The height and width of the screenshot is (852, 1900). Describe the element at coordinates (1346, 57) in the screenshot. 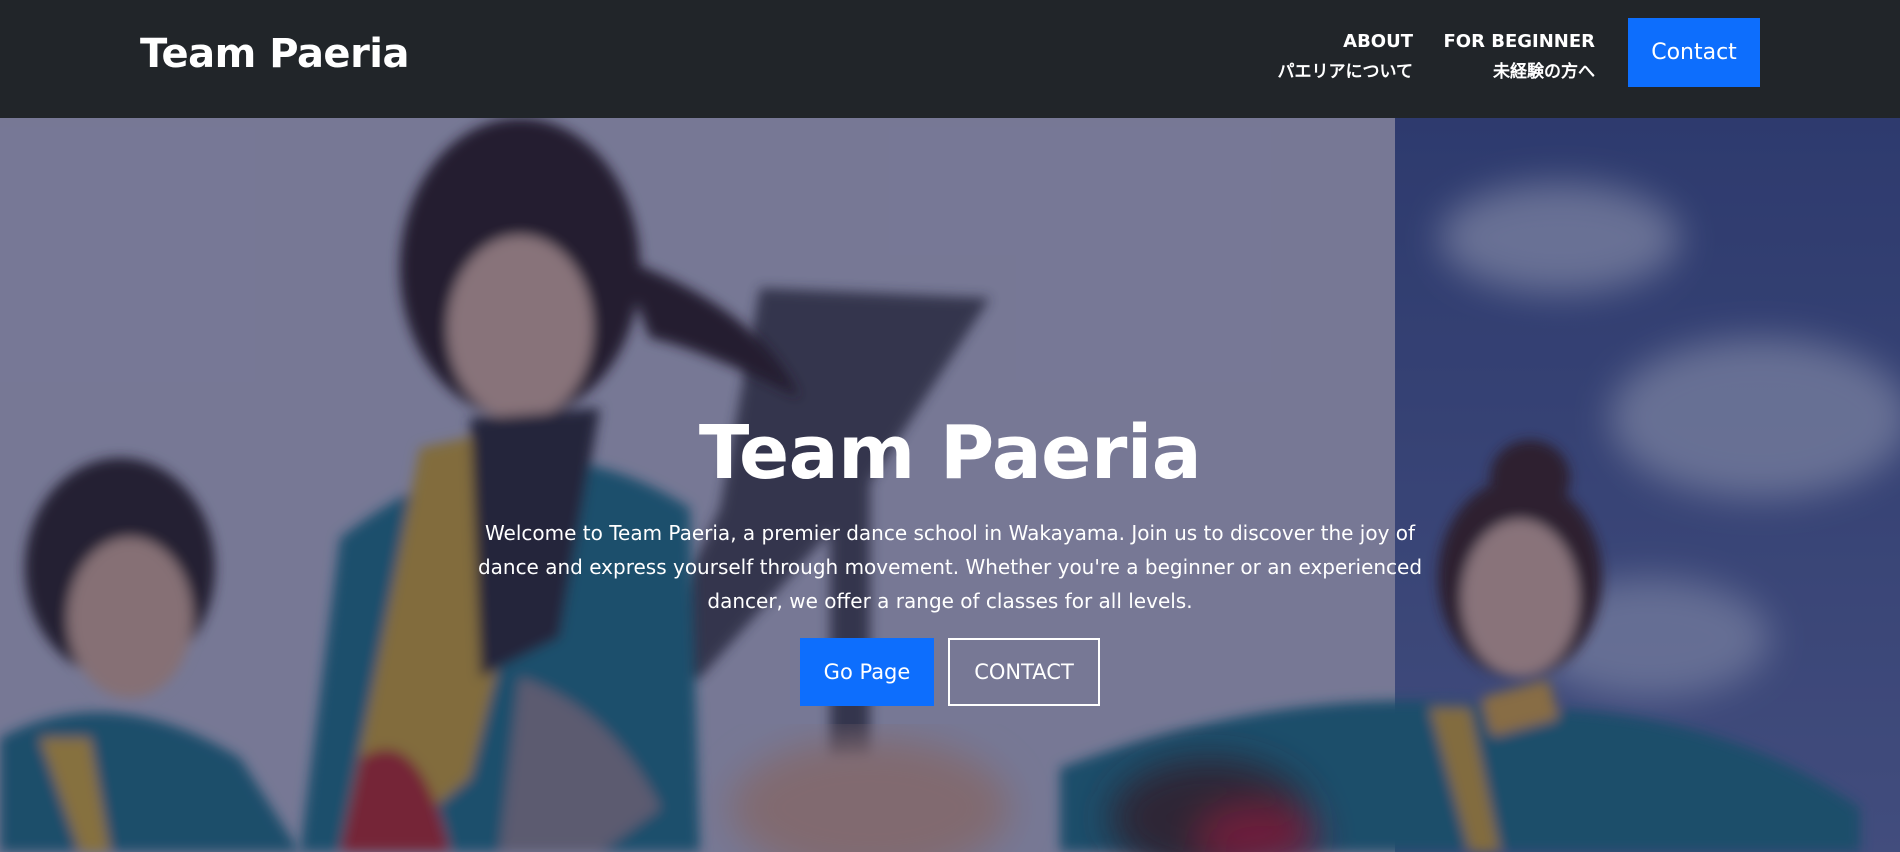

I see `nav-link-about: ABOUT パエリアについて` at that location.